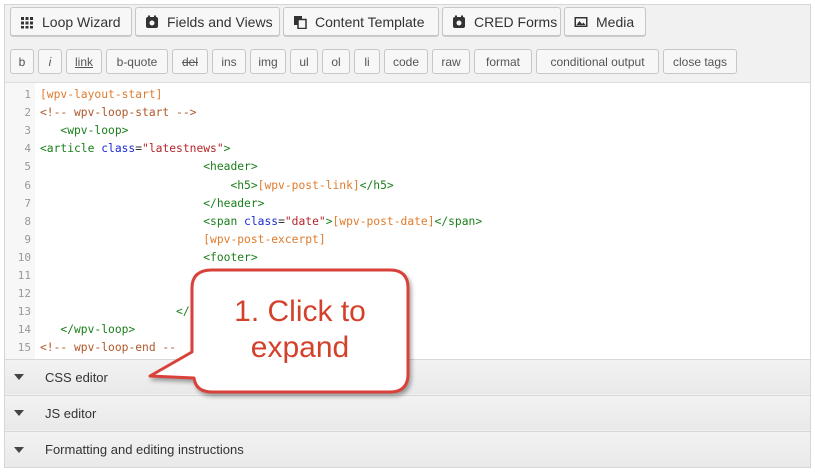 The height and width of the screenshot is (472, 815). I want to click on fields-and-views-label: Fields and Views, so click(220, 21).